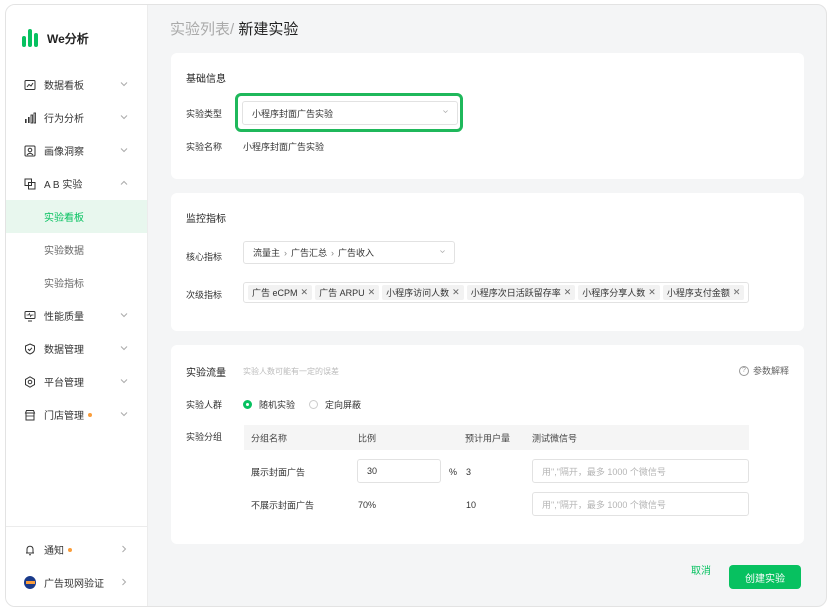  What do you see at coordinates (76, 414) in the screenshot?
I see `sidebar-item-store: 门店管理` at bounding box center [76, 414].